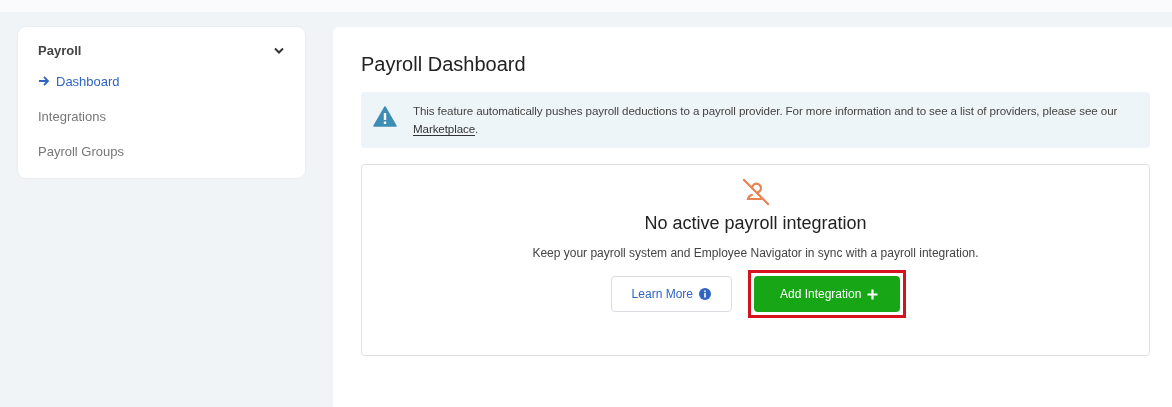  What do you see at coordinates (671, 294) in the screenshot?
I see `learn-more-button: Learn More` at bounding box center [671, 294].